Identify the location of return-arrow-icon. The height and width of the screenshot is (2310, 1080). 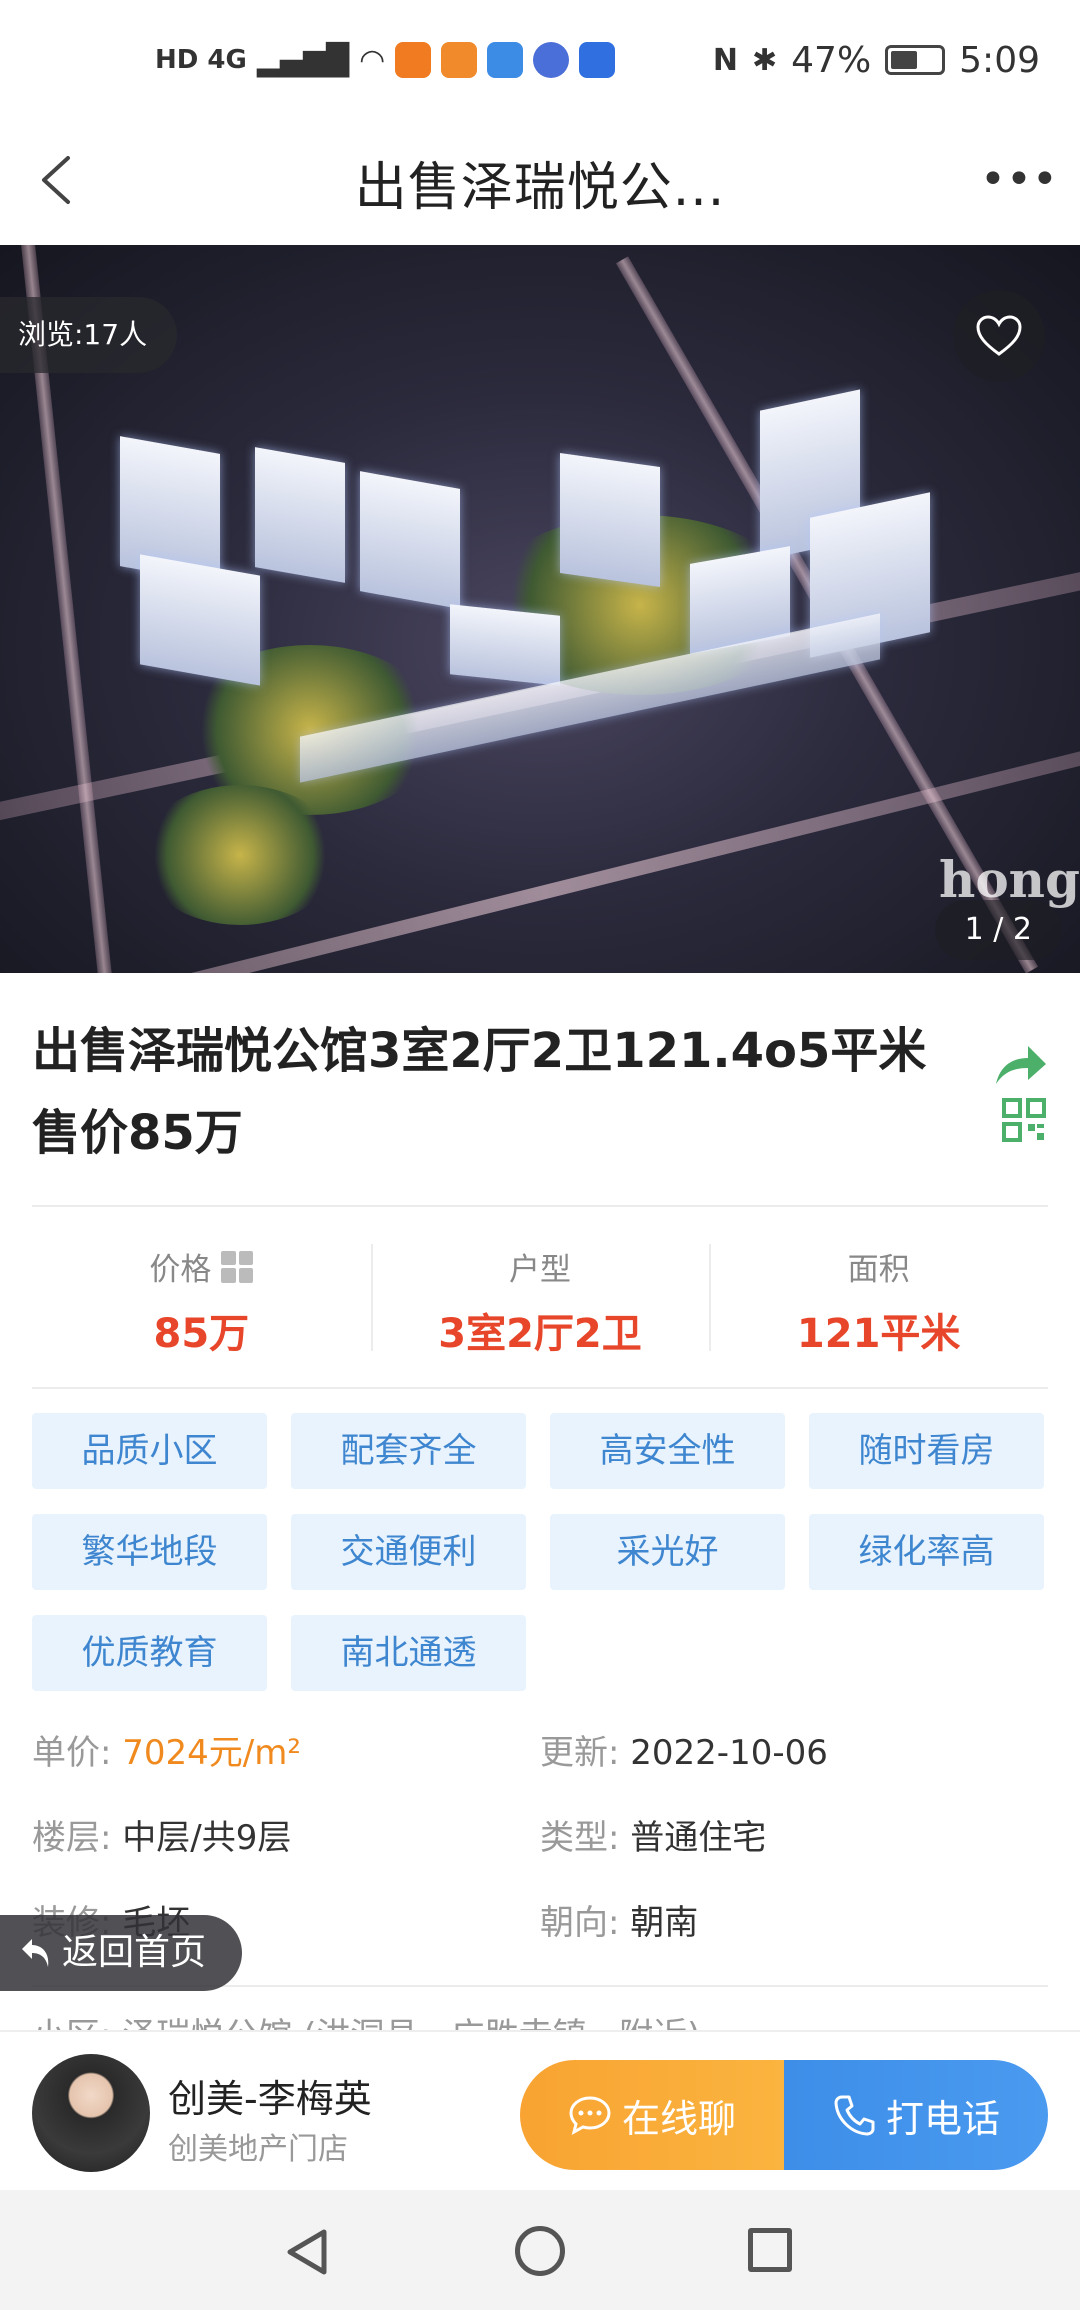
(35, 1953).